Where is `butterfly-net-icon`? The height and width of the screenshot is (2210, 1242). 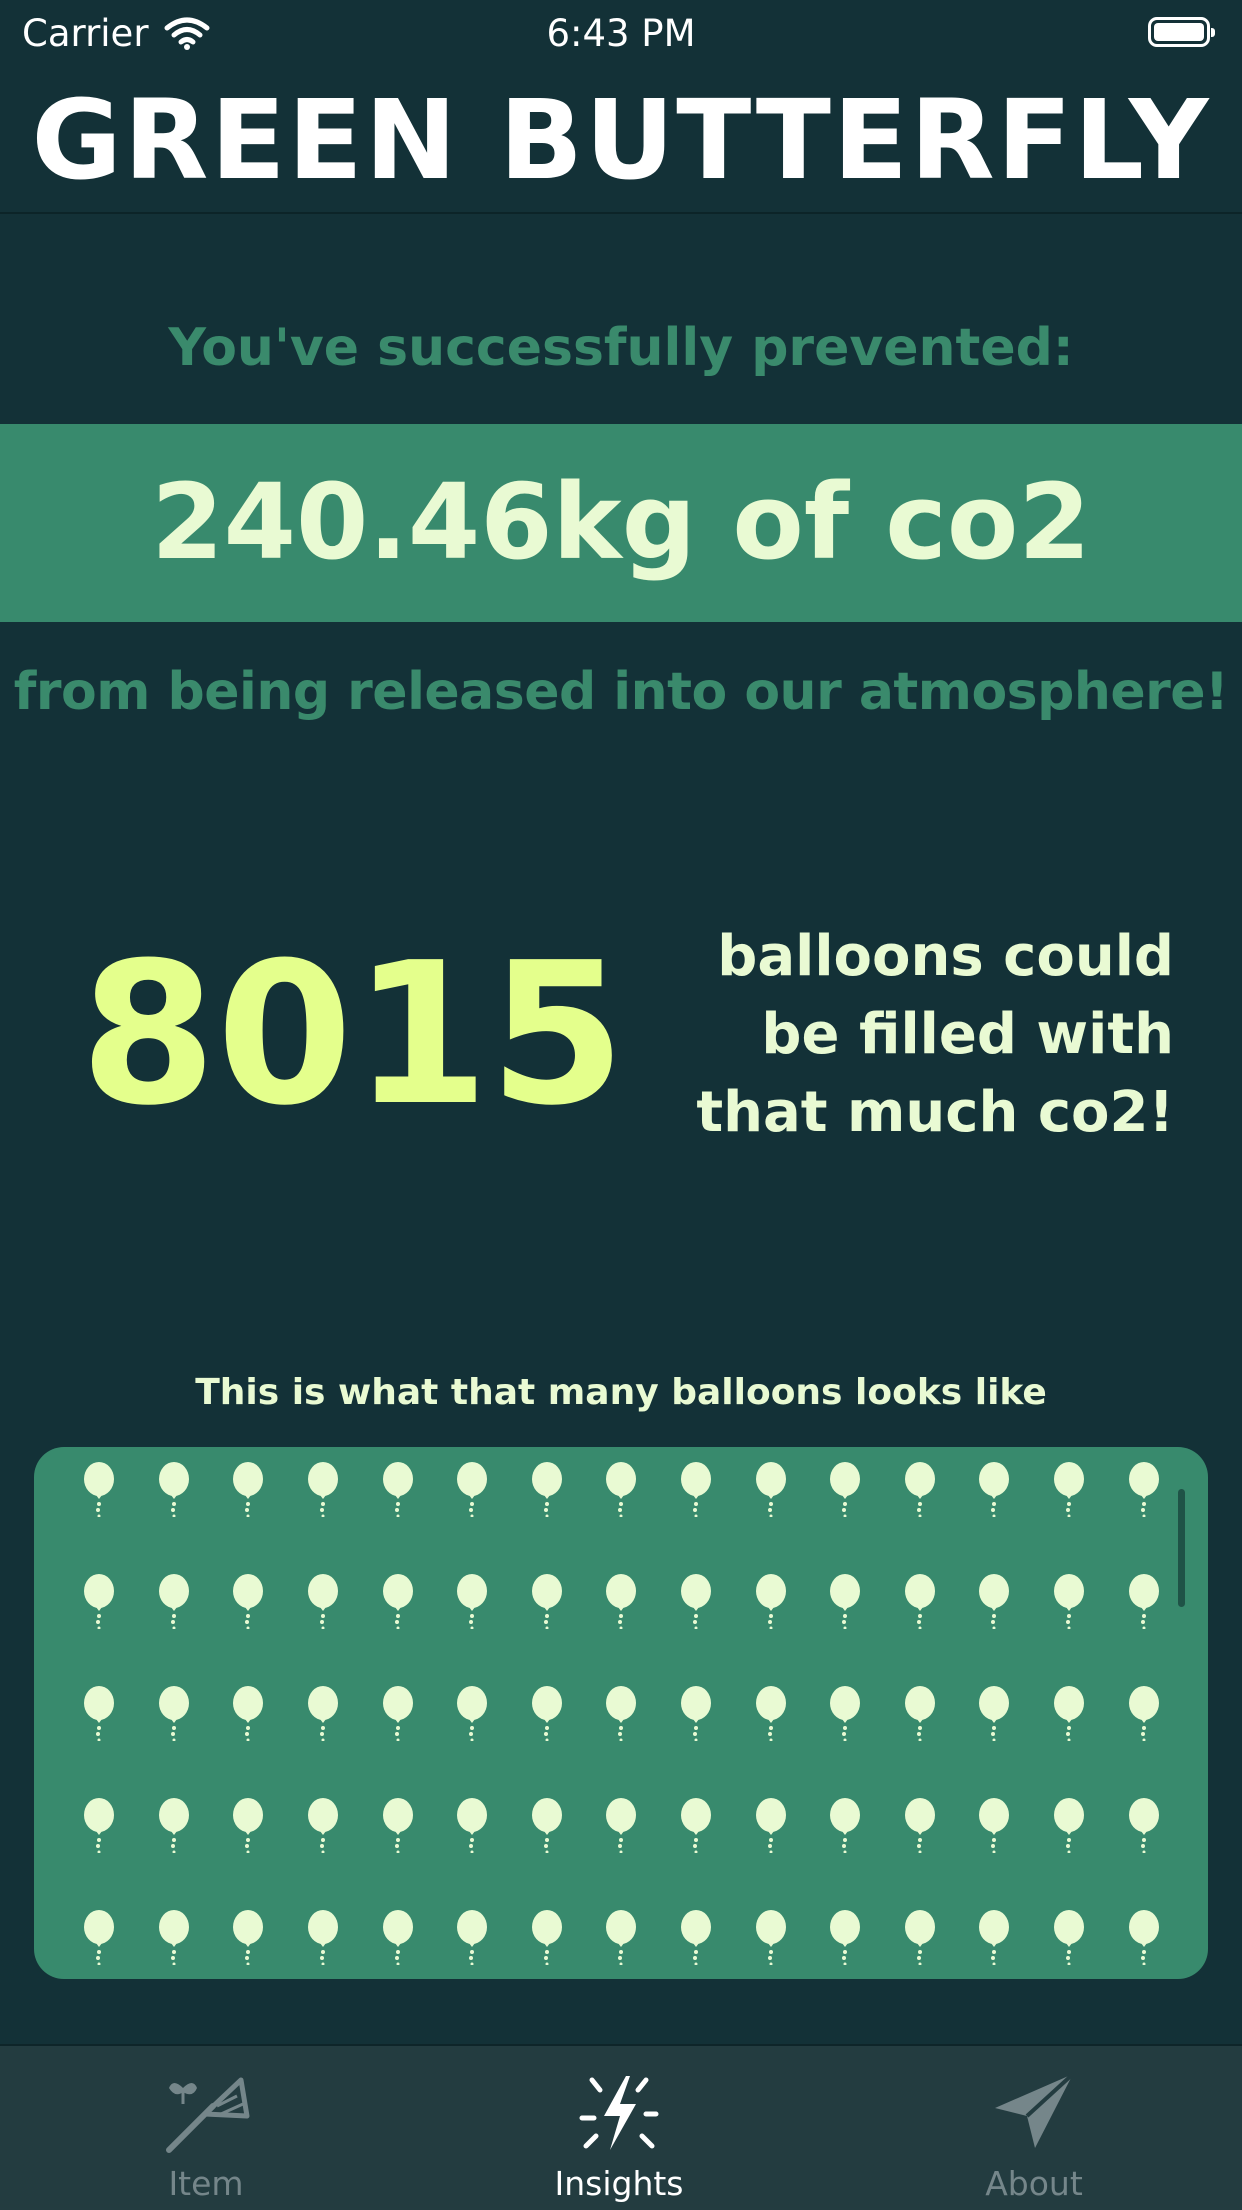 butterfly-net-icon is located at coordinates (208, 2115).